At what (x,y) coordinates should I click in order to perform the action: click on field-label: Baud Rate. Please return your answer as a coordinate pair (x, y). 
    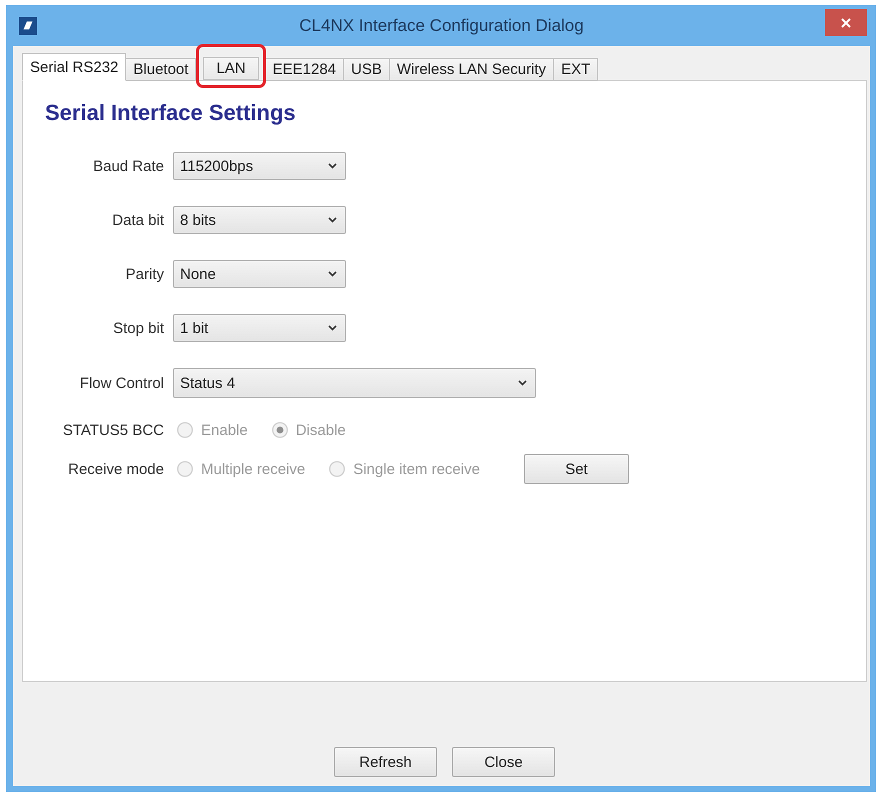
    Looking at the image, I should click on (128, 166).